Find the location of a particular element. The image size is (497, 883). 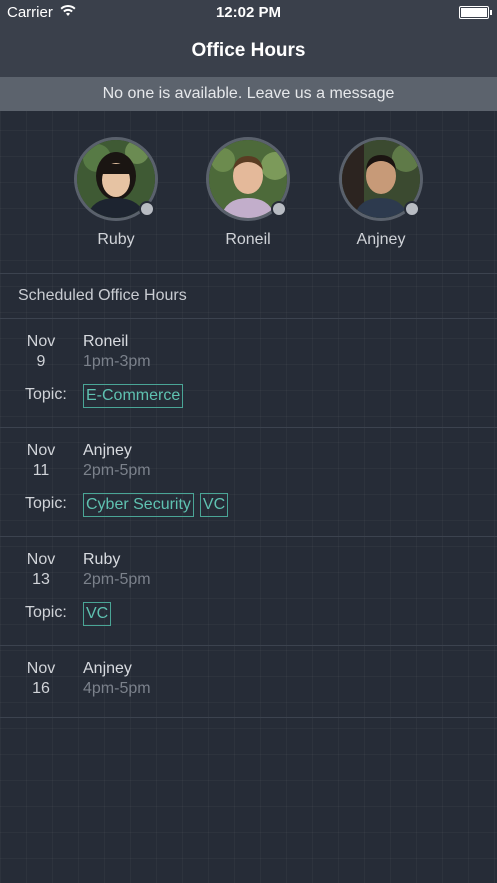

availability-banner: No one is available. Leave us a message is located at coordinates (248, 94).